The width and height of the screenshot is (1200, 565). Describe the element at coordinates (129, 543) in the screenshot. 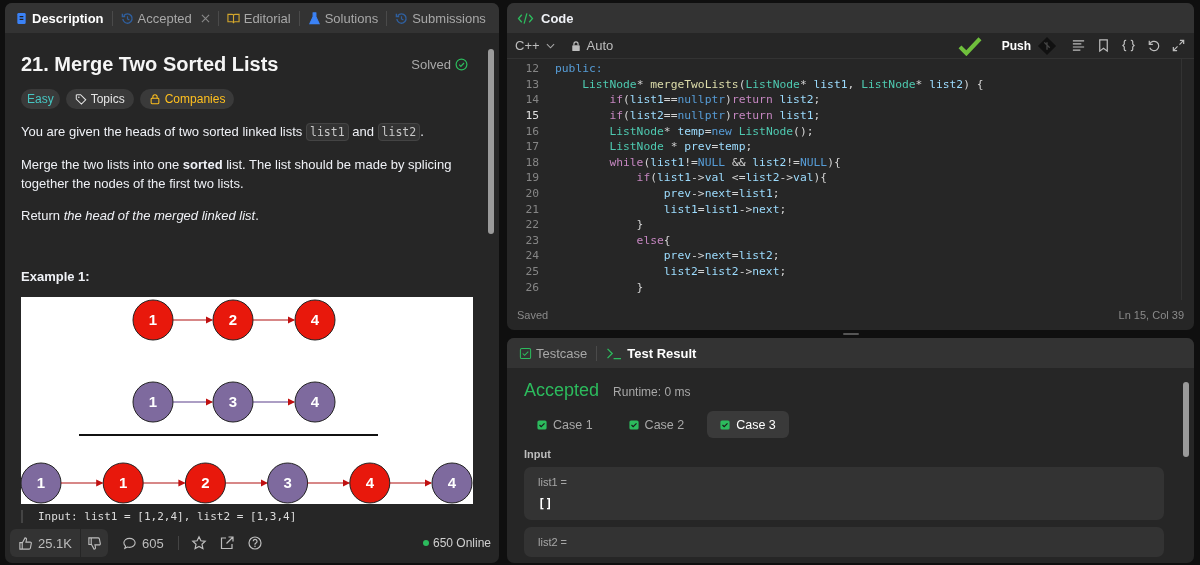

I see `comment-icon` at that location.